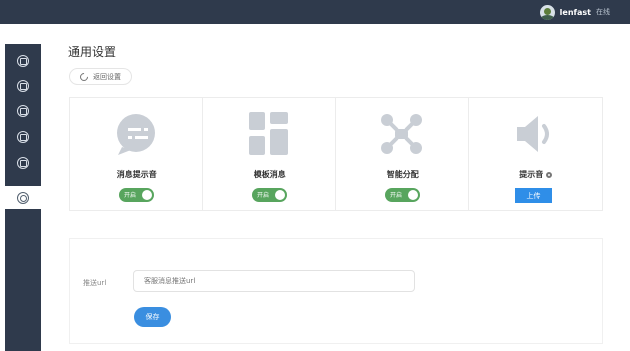  I want to click on home-icon, so click(23, 60).